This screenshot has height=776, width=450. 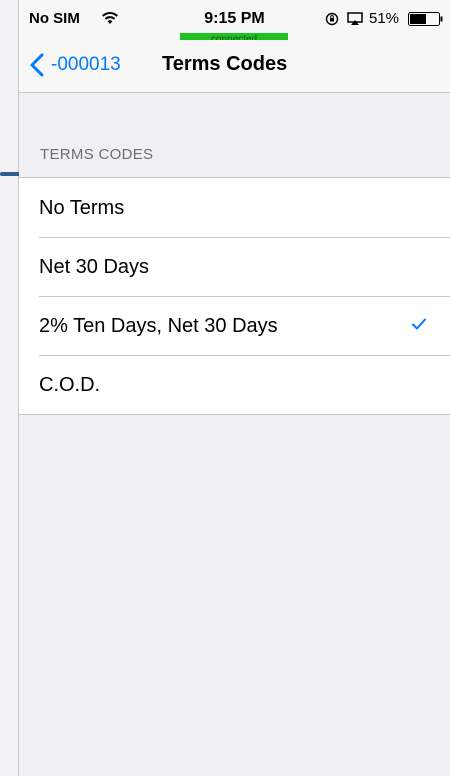 I want to click on list-item-label: C.O.D., so click(x=70, y=385).